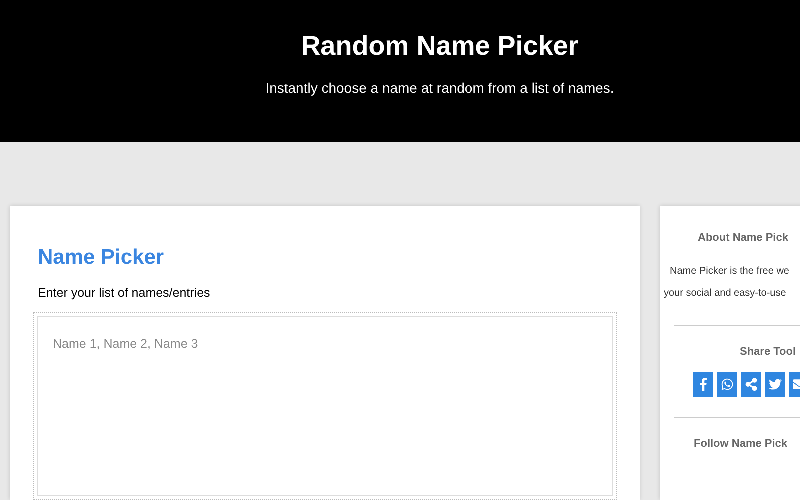  I want to click on field-label: Enter your list of names/entries, so click(124, 293).